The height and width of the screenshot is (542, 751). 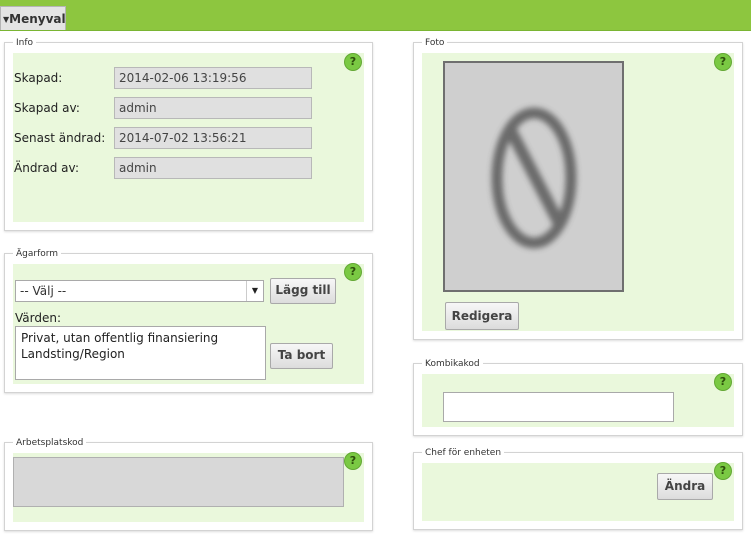 I want to click on remove-button: Ta bort, so click(x=301, y=356).